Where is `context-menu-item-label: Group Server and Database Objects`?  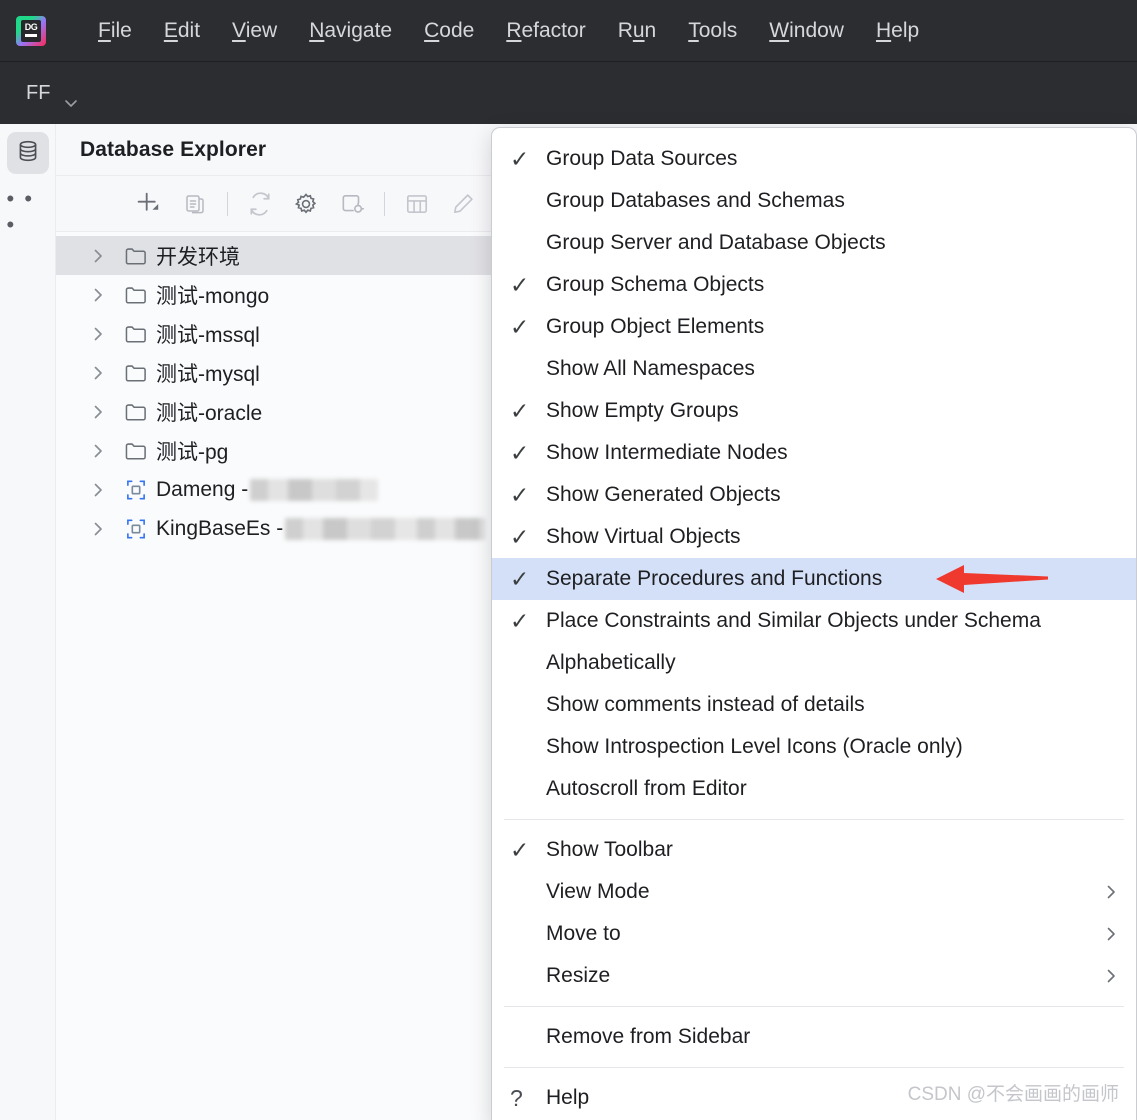 context-menu-item-label: Group Server and Database Objects is located at coordinates (716, 242).